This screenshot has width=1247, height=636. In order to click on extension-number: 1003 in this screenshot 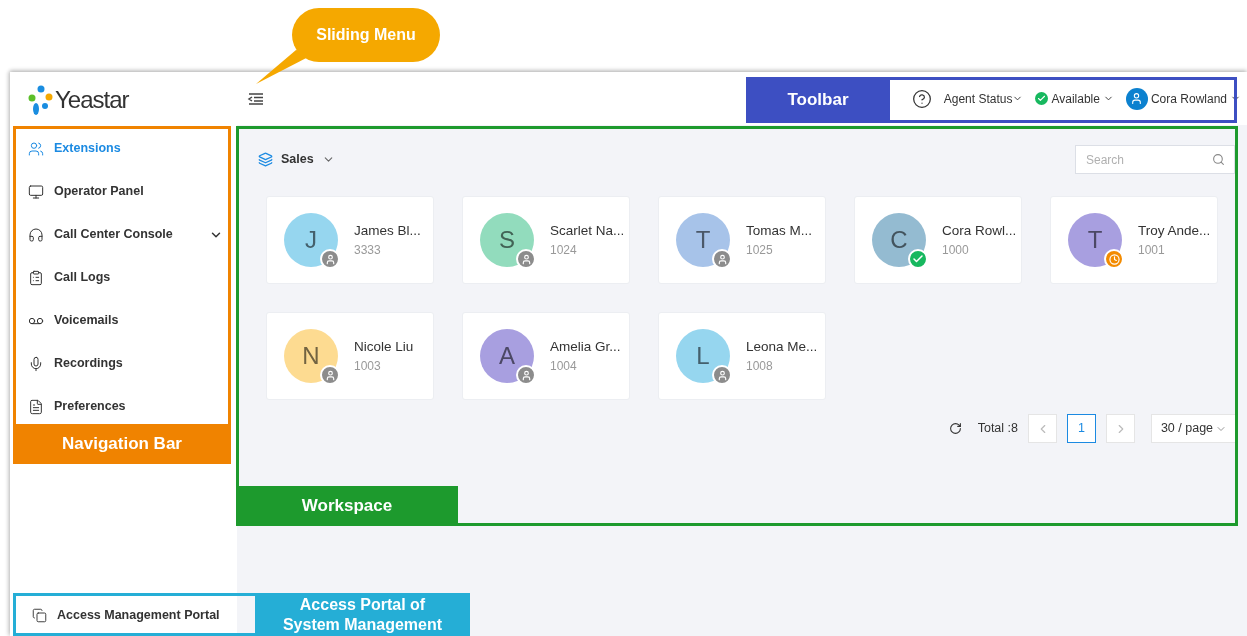, I will do `click(368, 367)`.